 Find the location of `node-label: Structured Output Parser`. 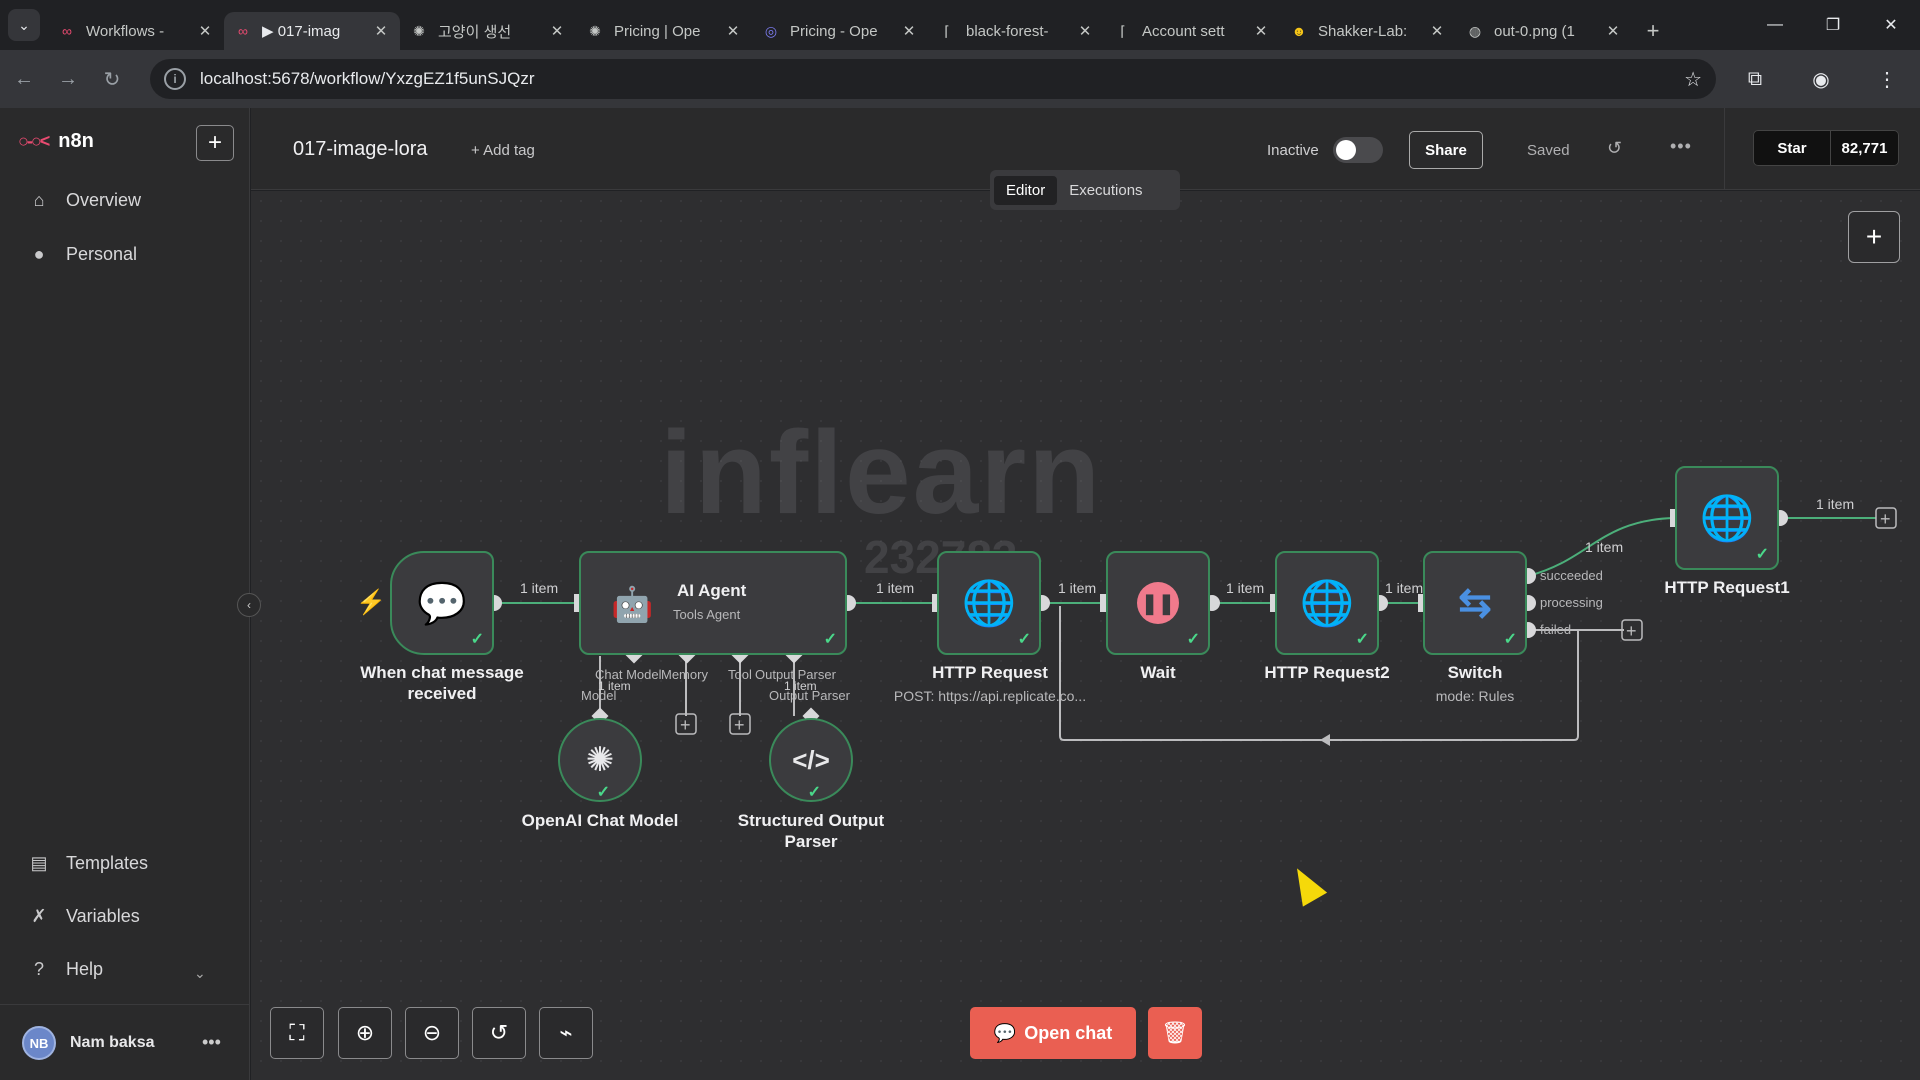

node-label: Structured Output Parser is located at coordinates (811, 831).